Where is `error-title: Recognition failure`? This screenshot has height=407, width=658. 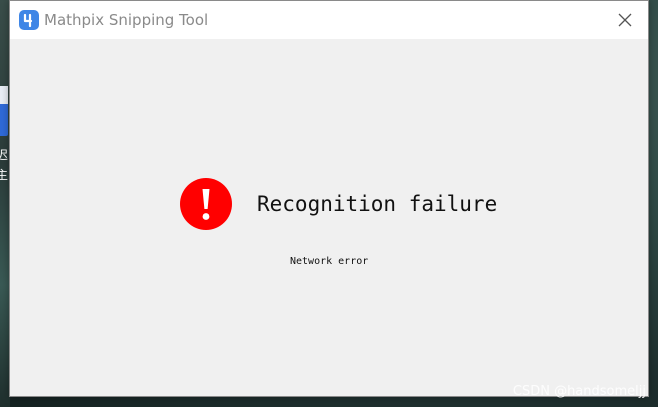
error-title: Recognition failure is located at coordinates (377, 204).